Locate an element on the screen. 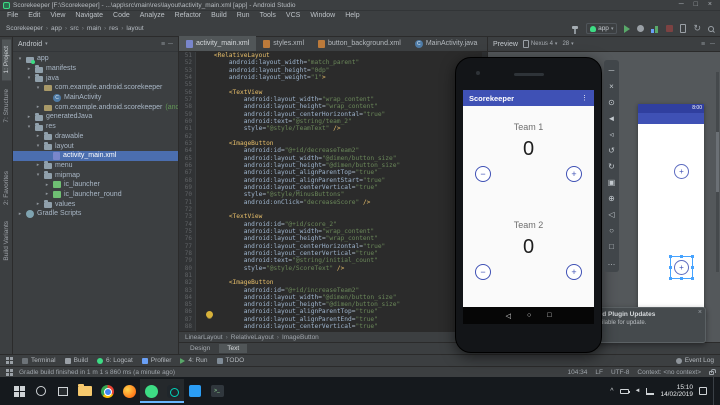 The width and height of the screenshot is (720, 405). settings-icon: ≡ is located at coordinates (163, 44).